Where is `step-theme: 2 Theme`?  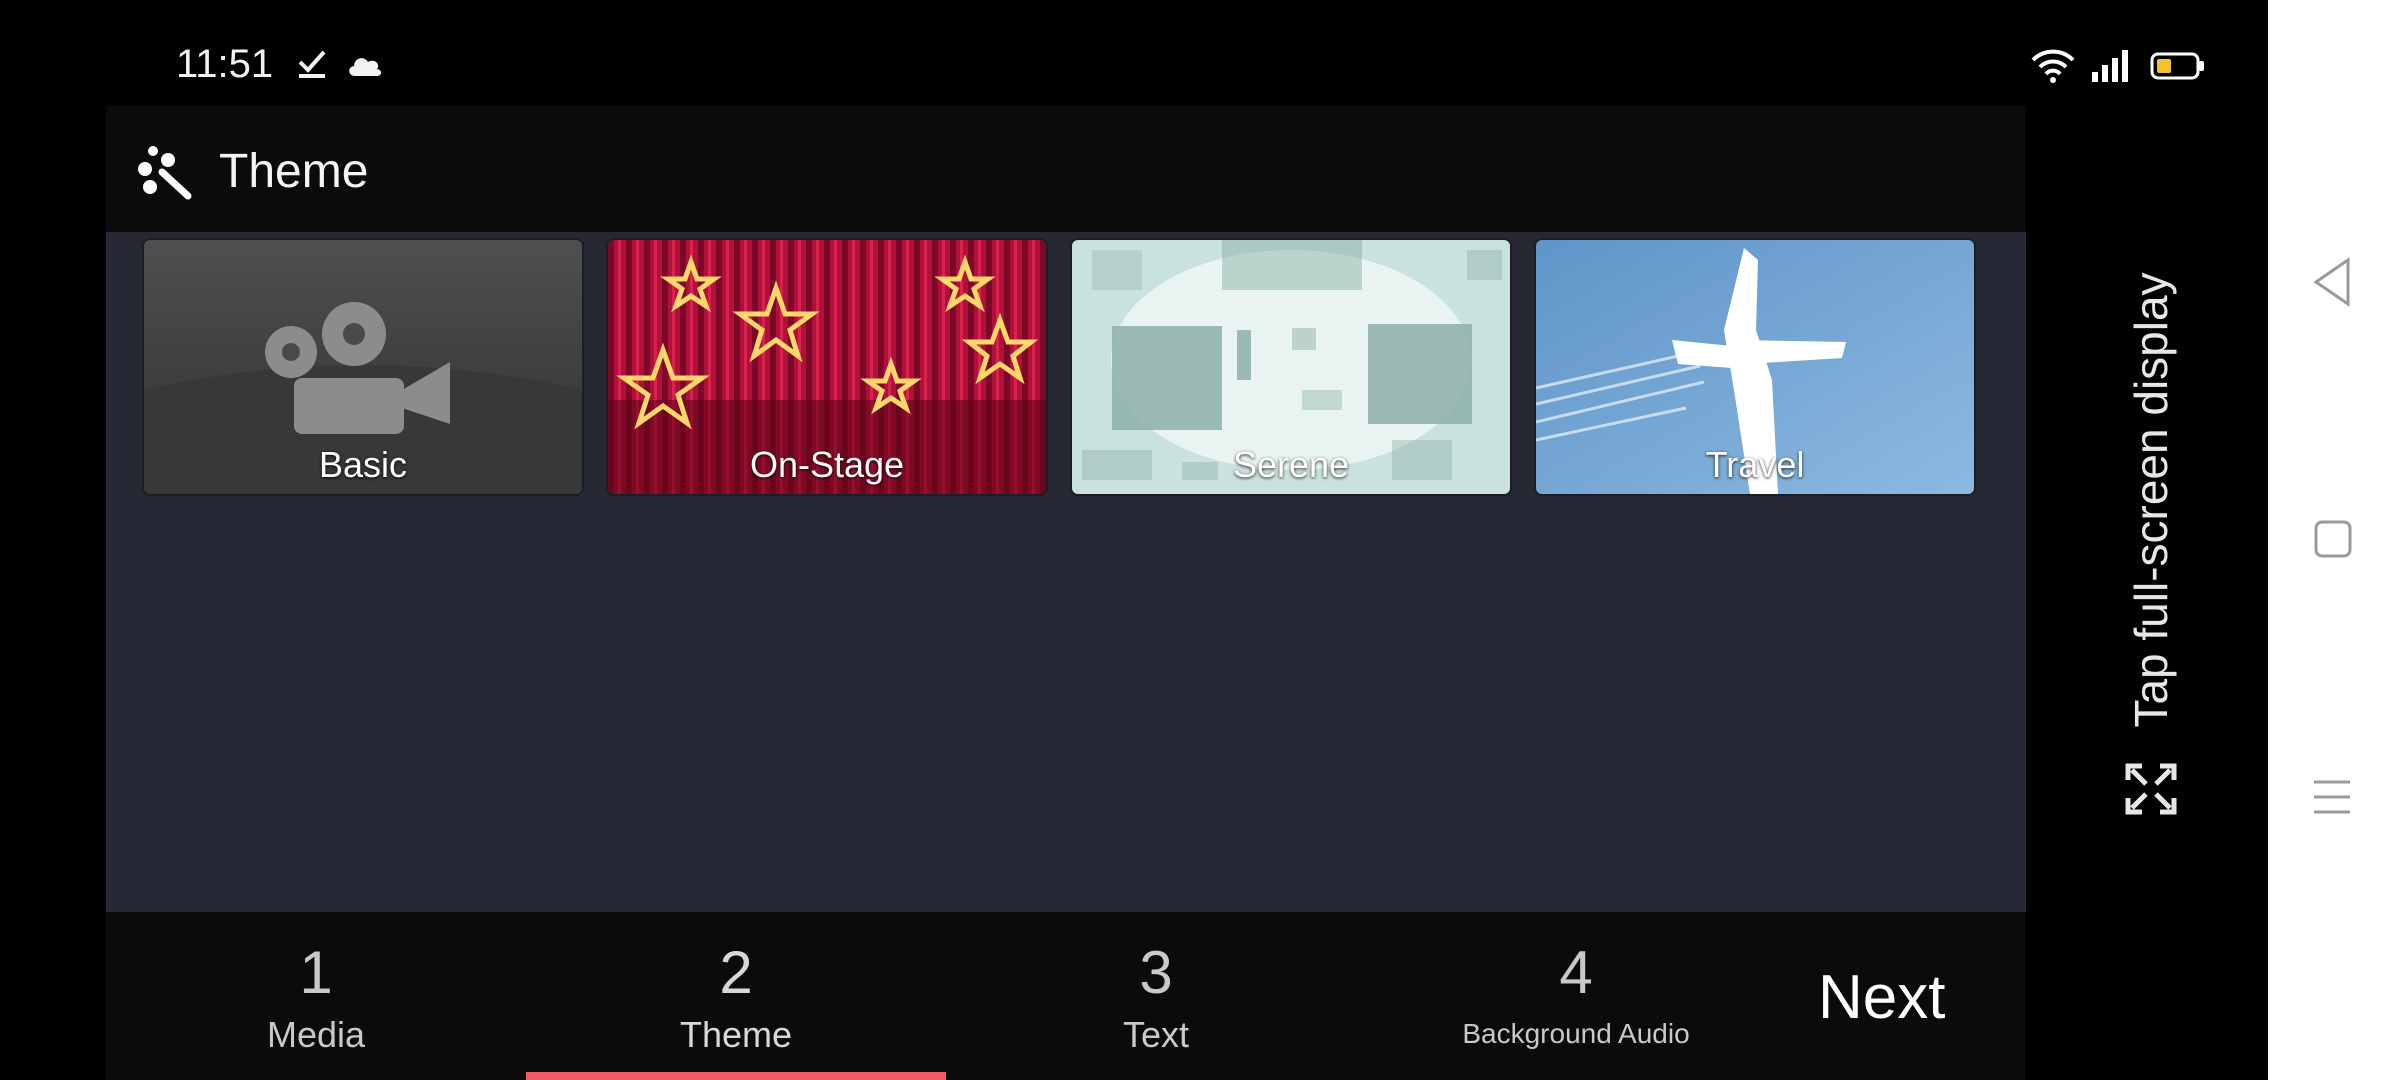
step-theme: 2 Theme is located at coordinates (736, 996).